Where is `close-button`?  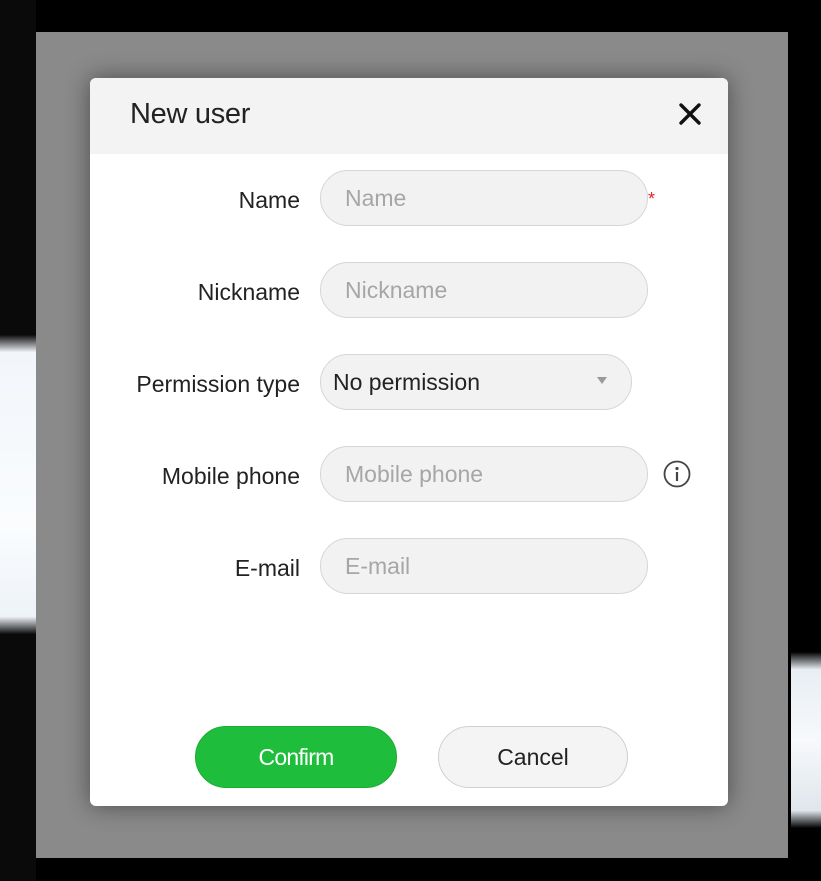 close-button is located at coordinates (690, 114).